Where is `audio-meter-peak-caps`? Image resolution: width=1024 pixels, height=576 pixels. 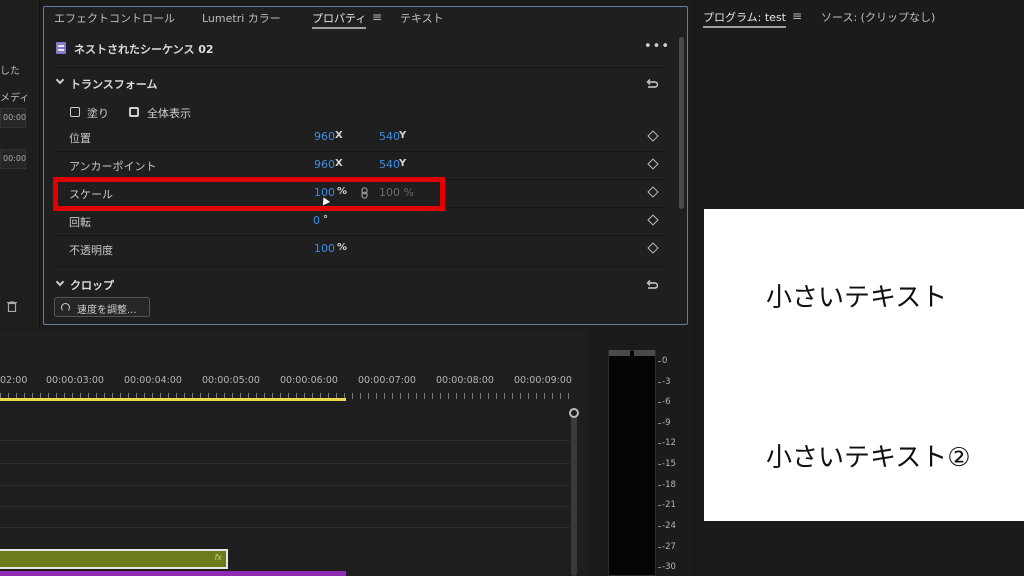
audio-meter-peak-caps is located at coordinates (632, 353).